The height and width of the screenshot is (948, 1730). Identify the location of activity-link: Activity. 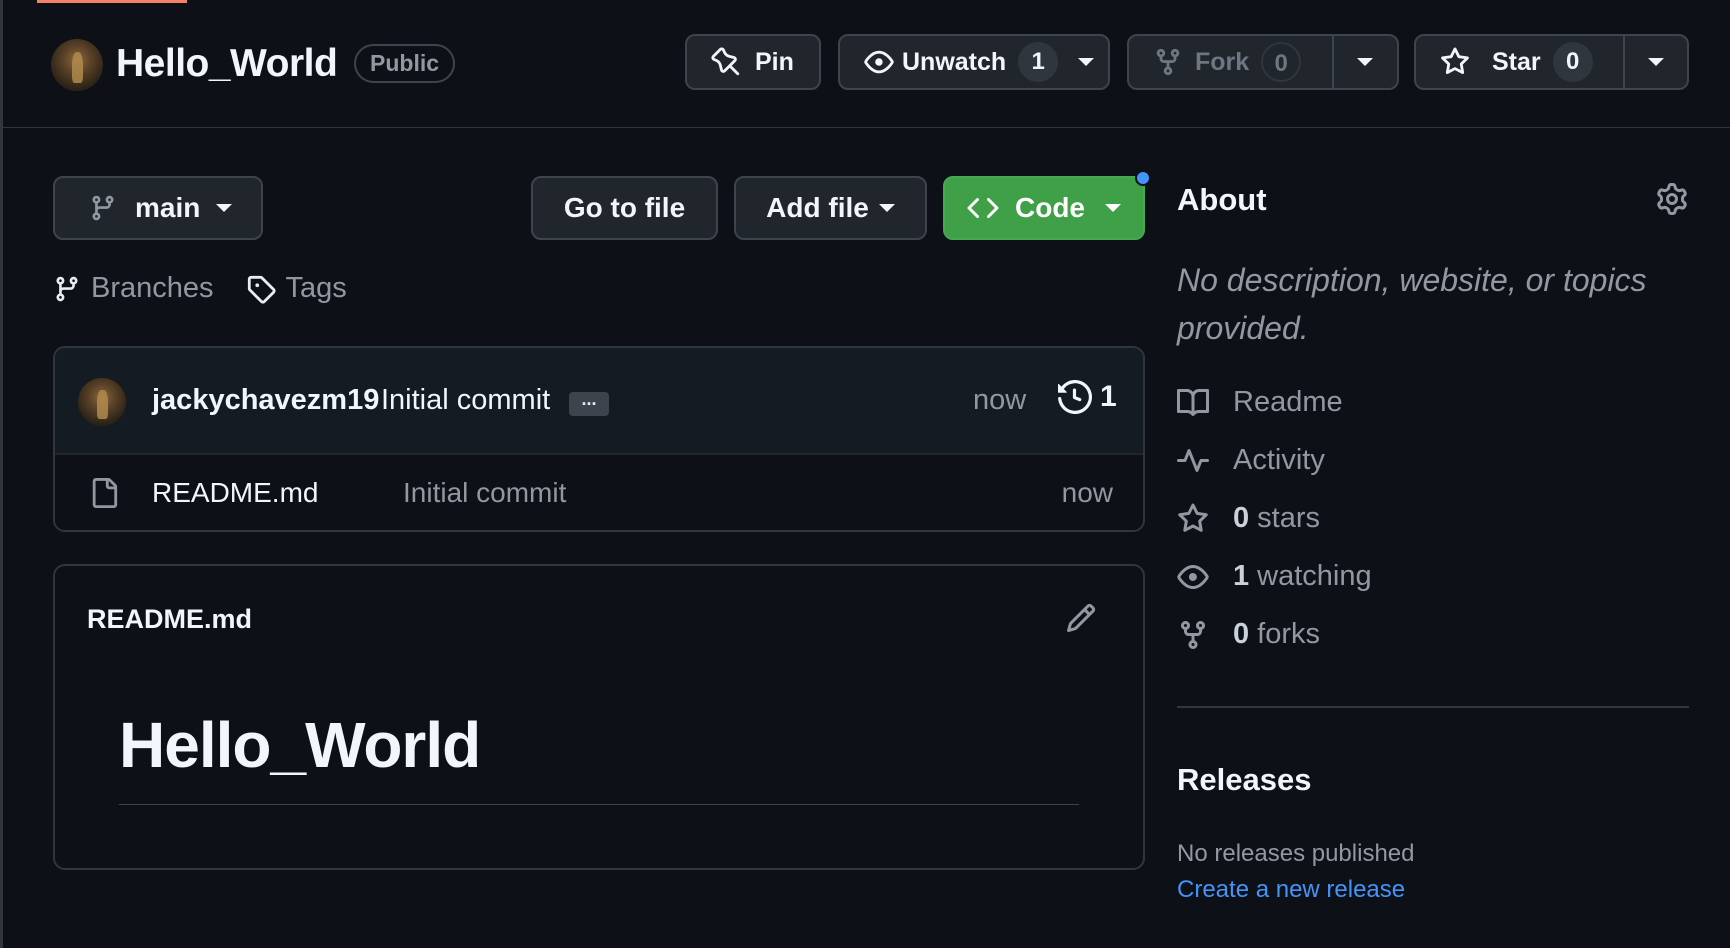
(1251, 460).